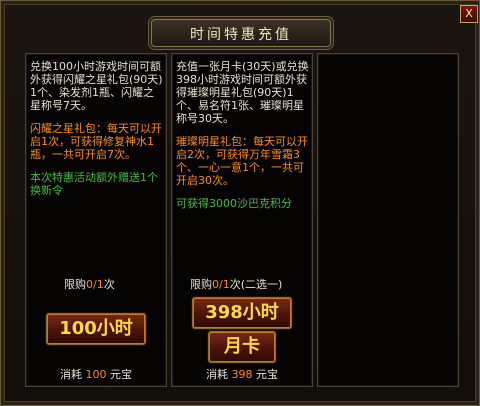 This screenshot has height=406, width=480. I want to click on purchase-limit: 限购0/1次, so click(89, 284).